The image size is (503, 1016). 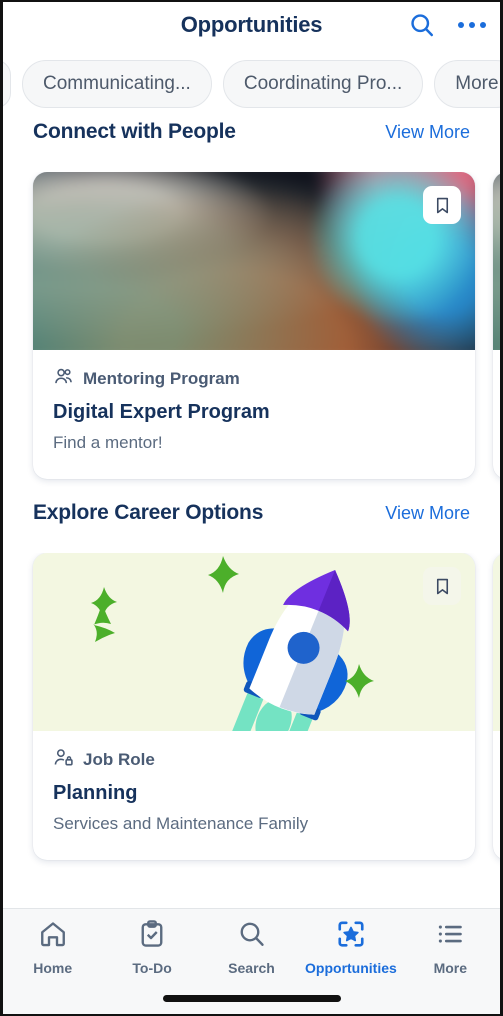 What do you see at coordinates (119, 759) in the screenshot?
I see `card-kicker-label: Job Role` at bounding box center [119, 759].